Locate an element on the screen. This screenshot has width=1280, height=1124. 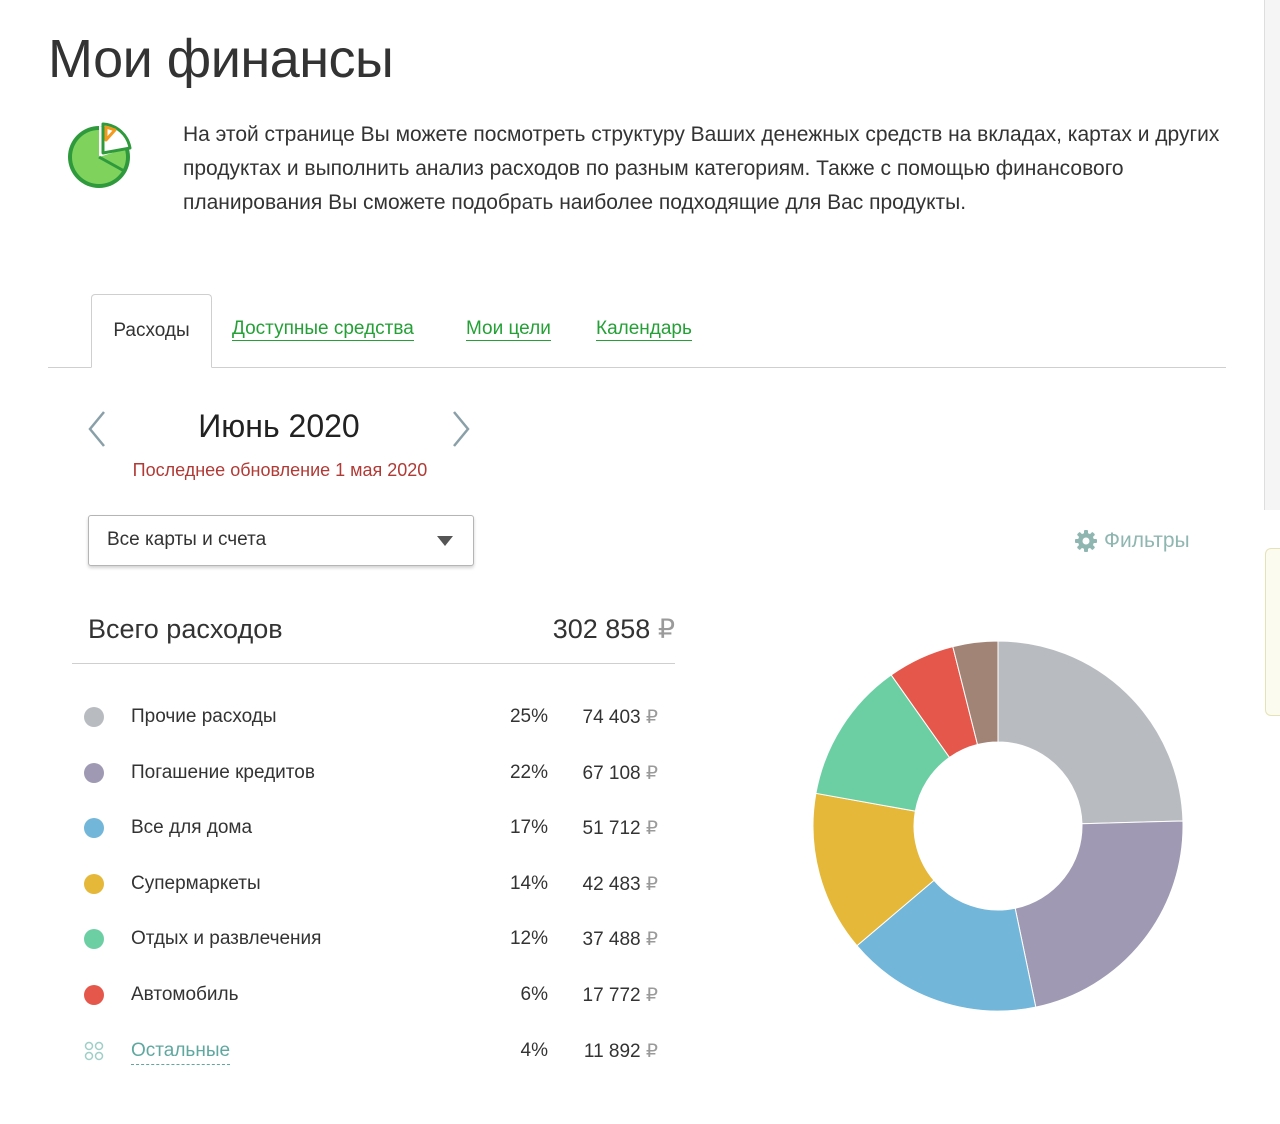
category-amount: 51 712 ₽ is located at coordinates (620, 828).